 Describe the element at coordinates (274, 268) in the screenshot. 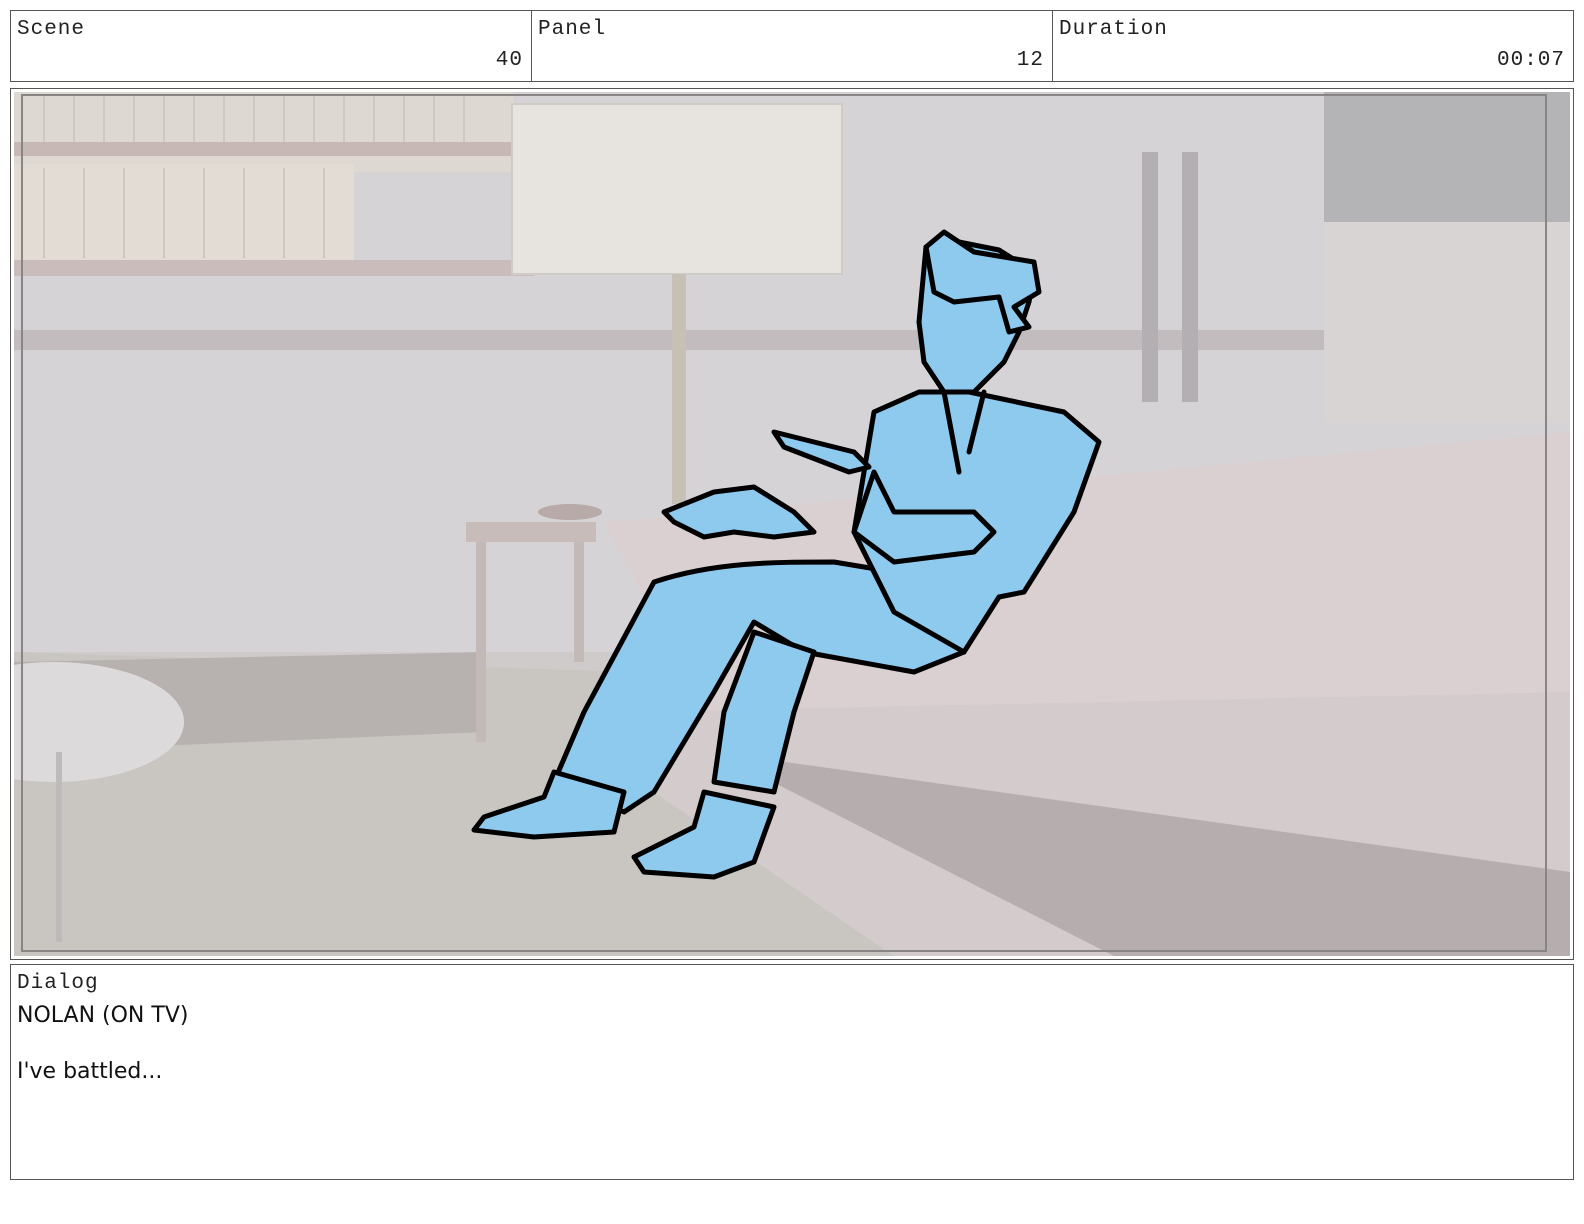

I see `shelf-board-lower` at that location.